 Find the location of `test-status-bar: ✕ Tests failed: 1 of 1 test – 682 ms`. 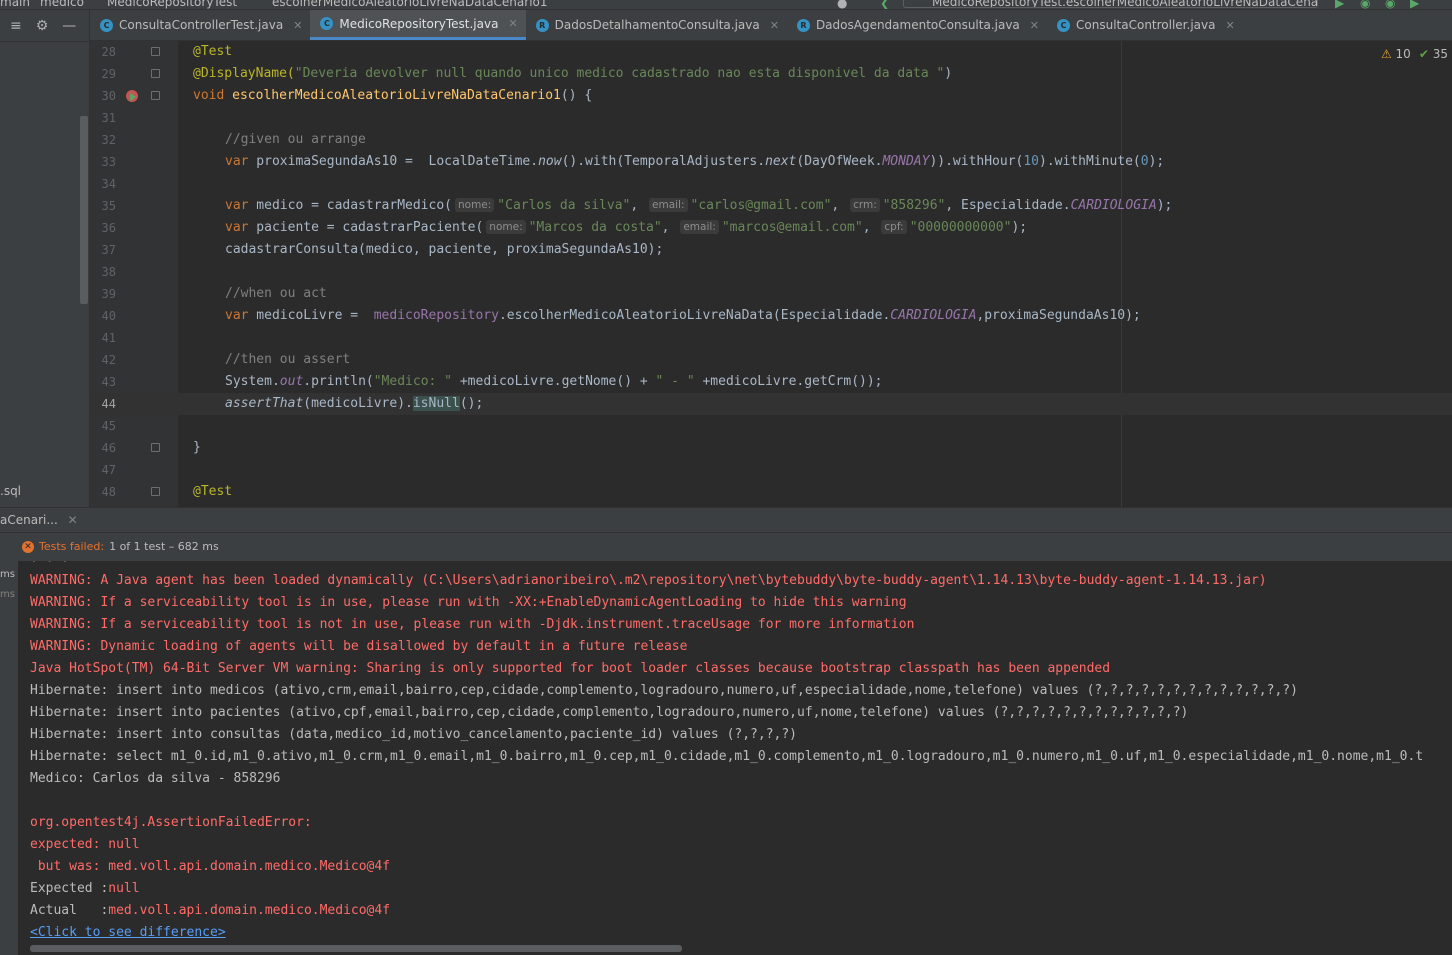

test-status-bar: ✕ Tests failed: 1 of 1 test – 682 ms is located at coordinates (726, 547).